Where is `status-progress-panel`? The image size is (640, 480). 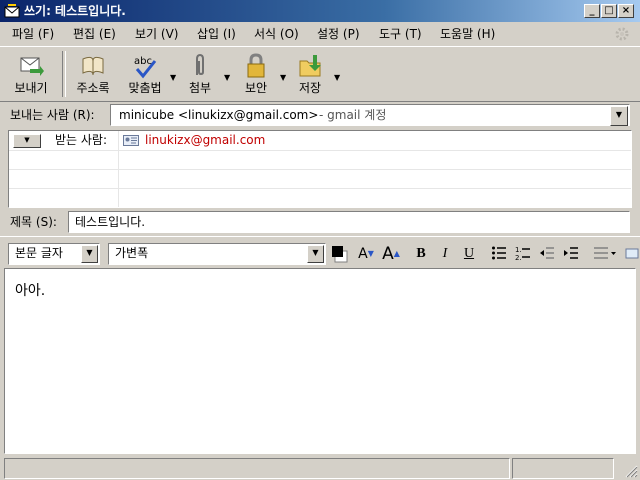 status-progress-panel is located at coordinates (563, 468).